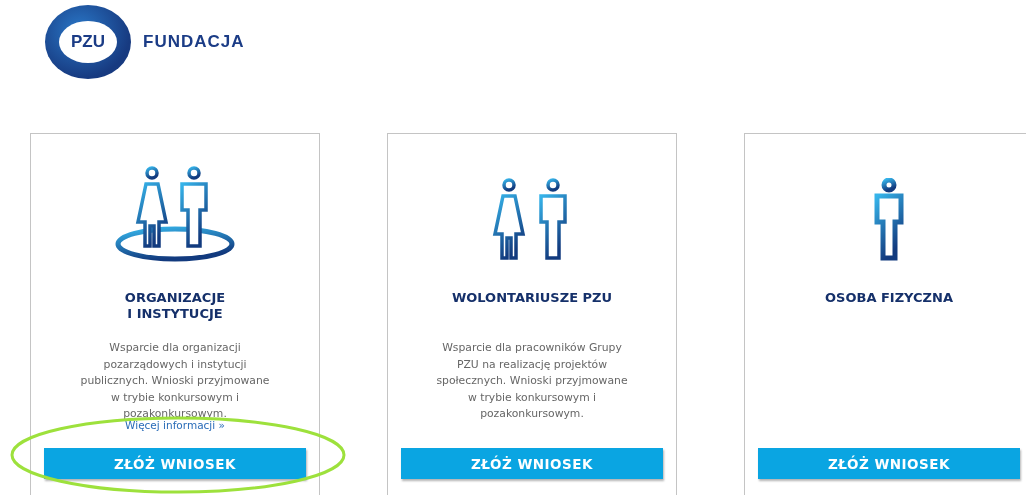 The width and height of the screenshot is (1026, 495). Describe the element at coordinates (889, 298) in the screenshot. I see `card-title: OSOBA FIZYCZNA` at that location.